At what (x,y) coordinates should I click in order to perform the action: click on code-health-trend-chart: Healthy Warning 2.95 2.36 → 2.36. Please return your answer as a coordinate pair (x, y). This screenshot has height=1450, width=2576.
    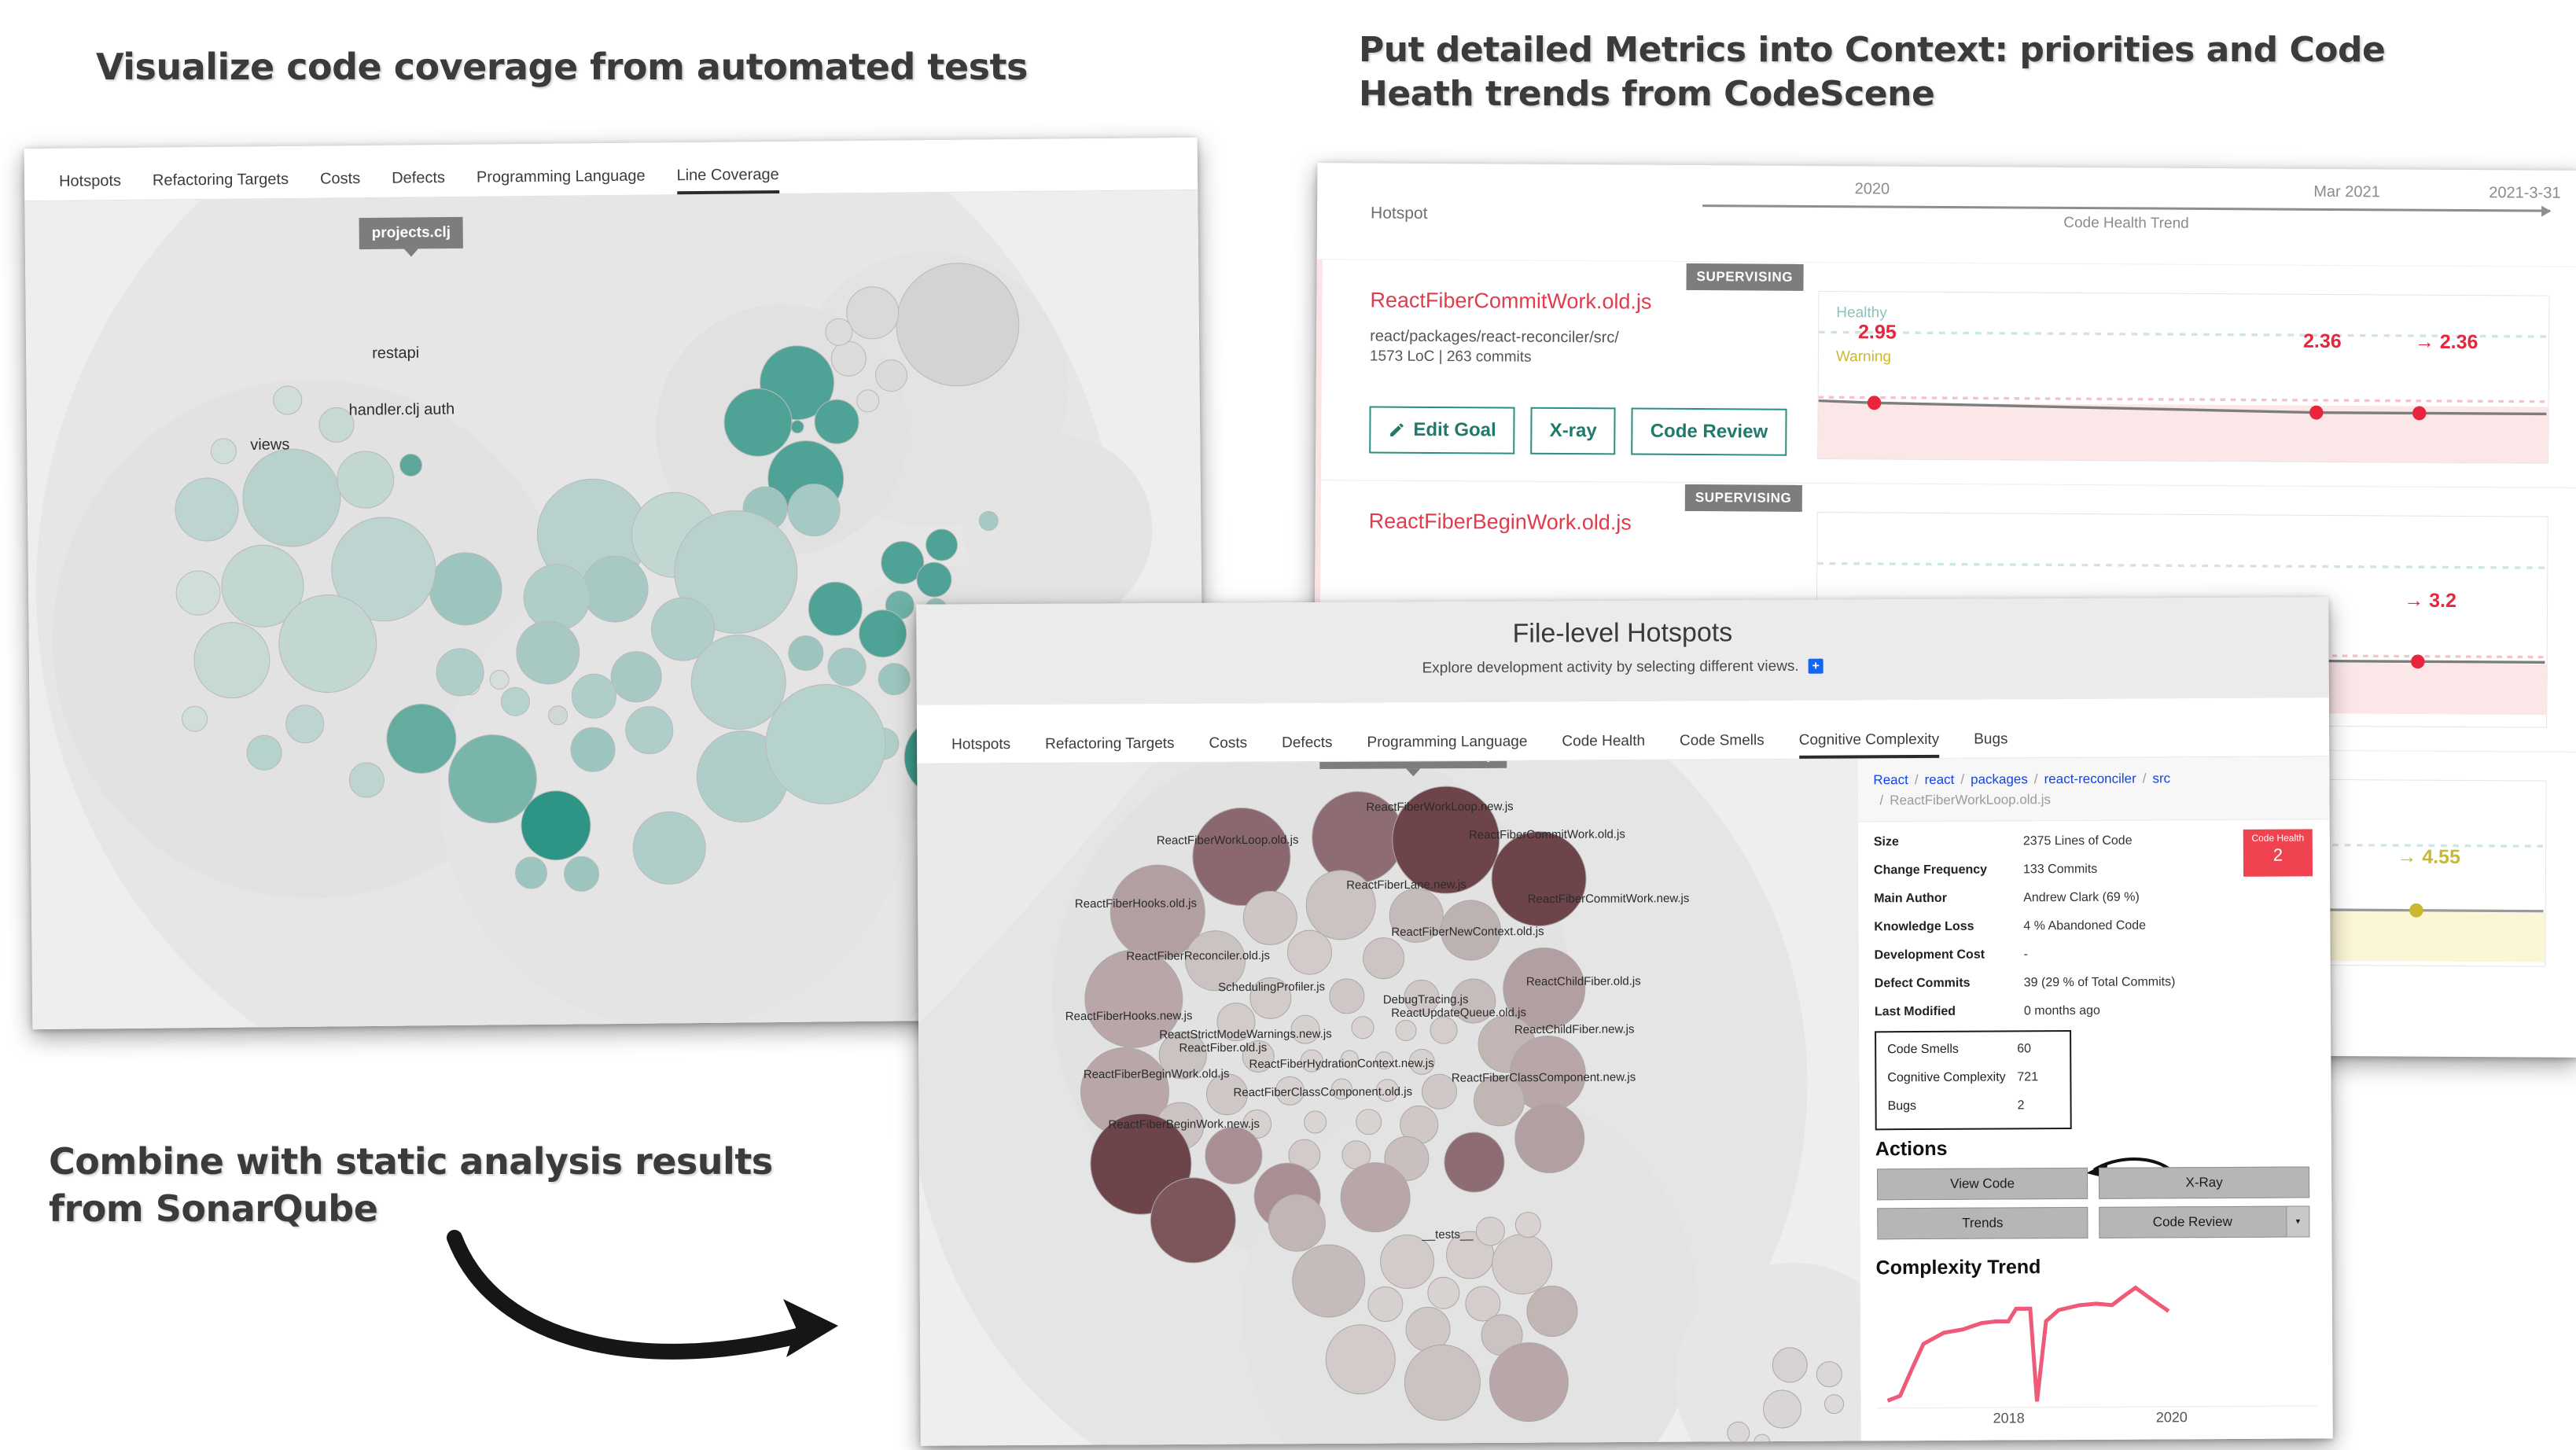
    Looking at the image, I should click on (2183, 377).